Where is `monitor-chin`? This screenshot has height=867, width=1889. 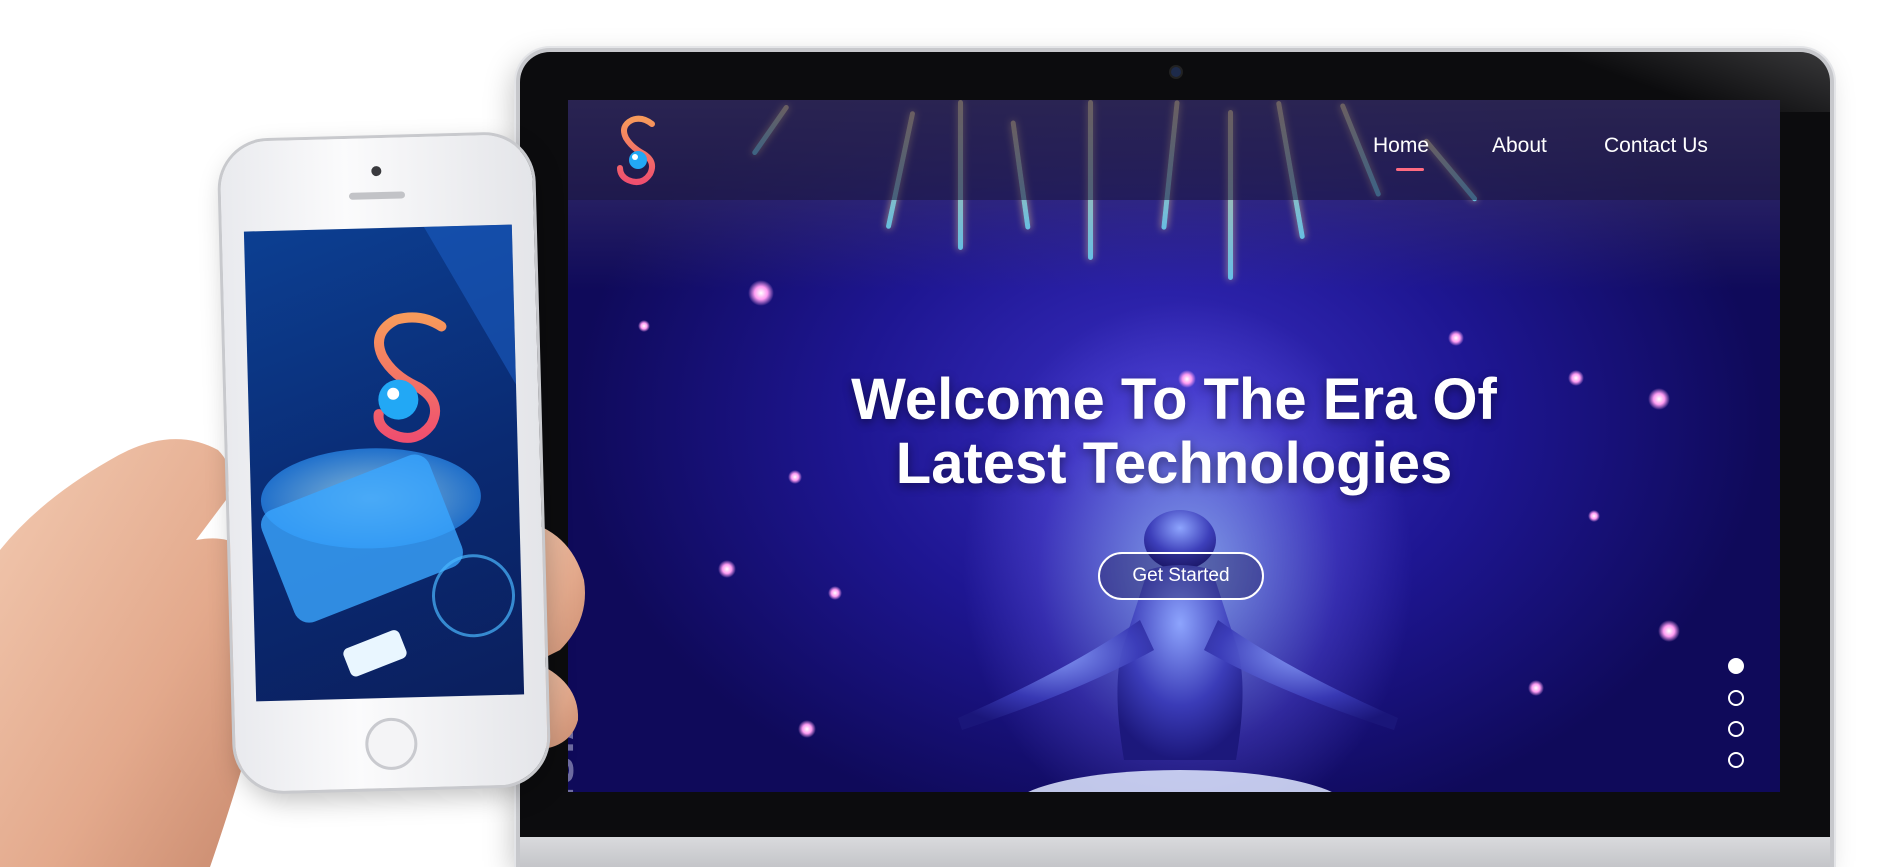
monitor-chin is located at coordinates (1175, 852).